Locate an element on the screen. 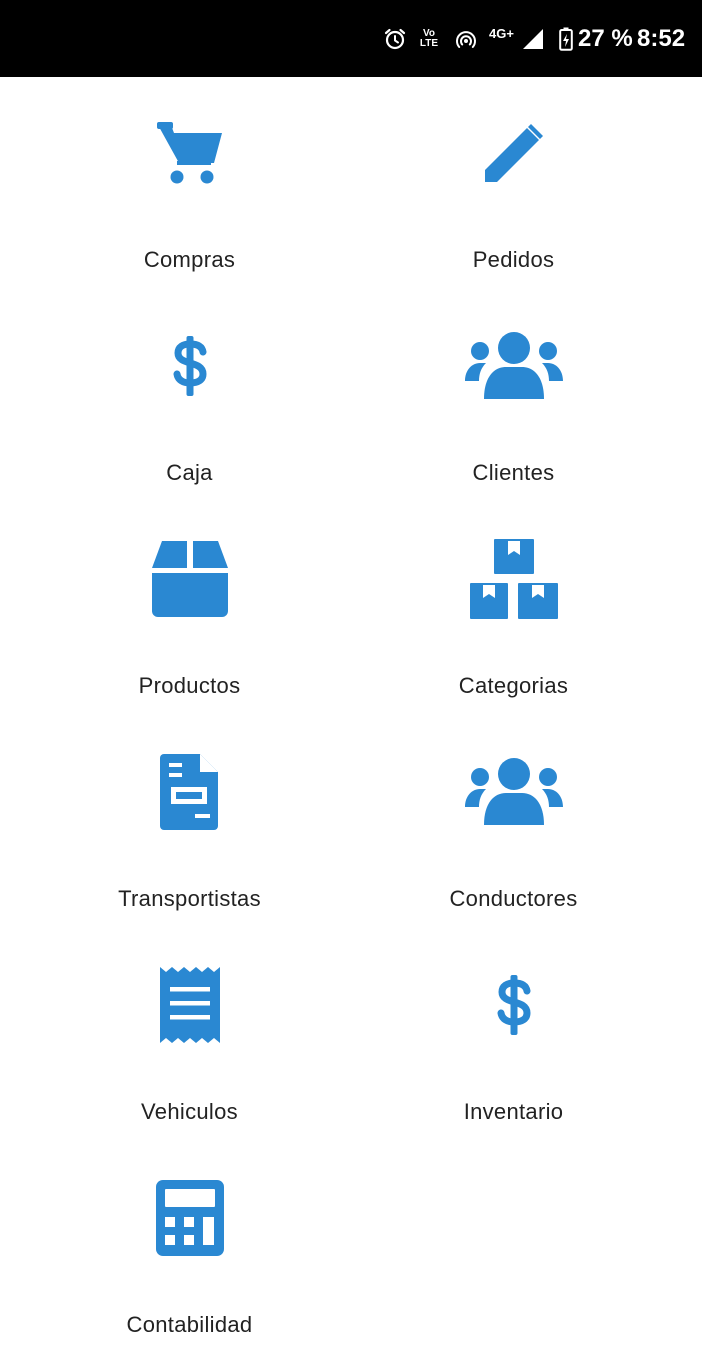  menu-item-label: Categorias is located at coordinates (513, 685).